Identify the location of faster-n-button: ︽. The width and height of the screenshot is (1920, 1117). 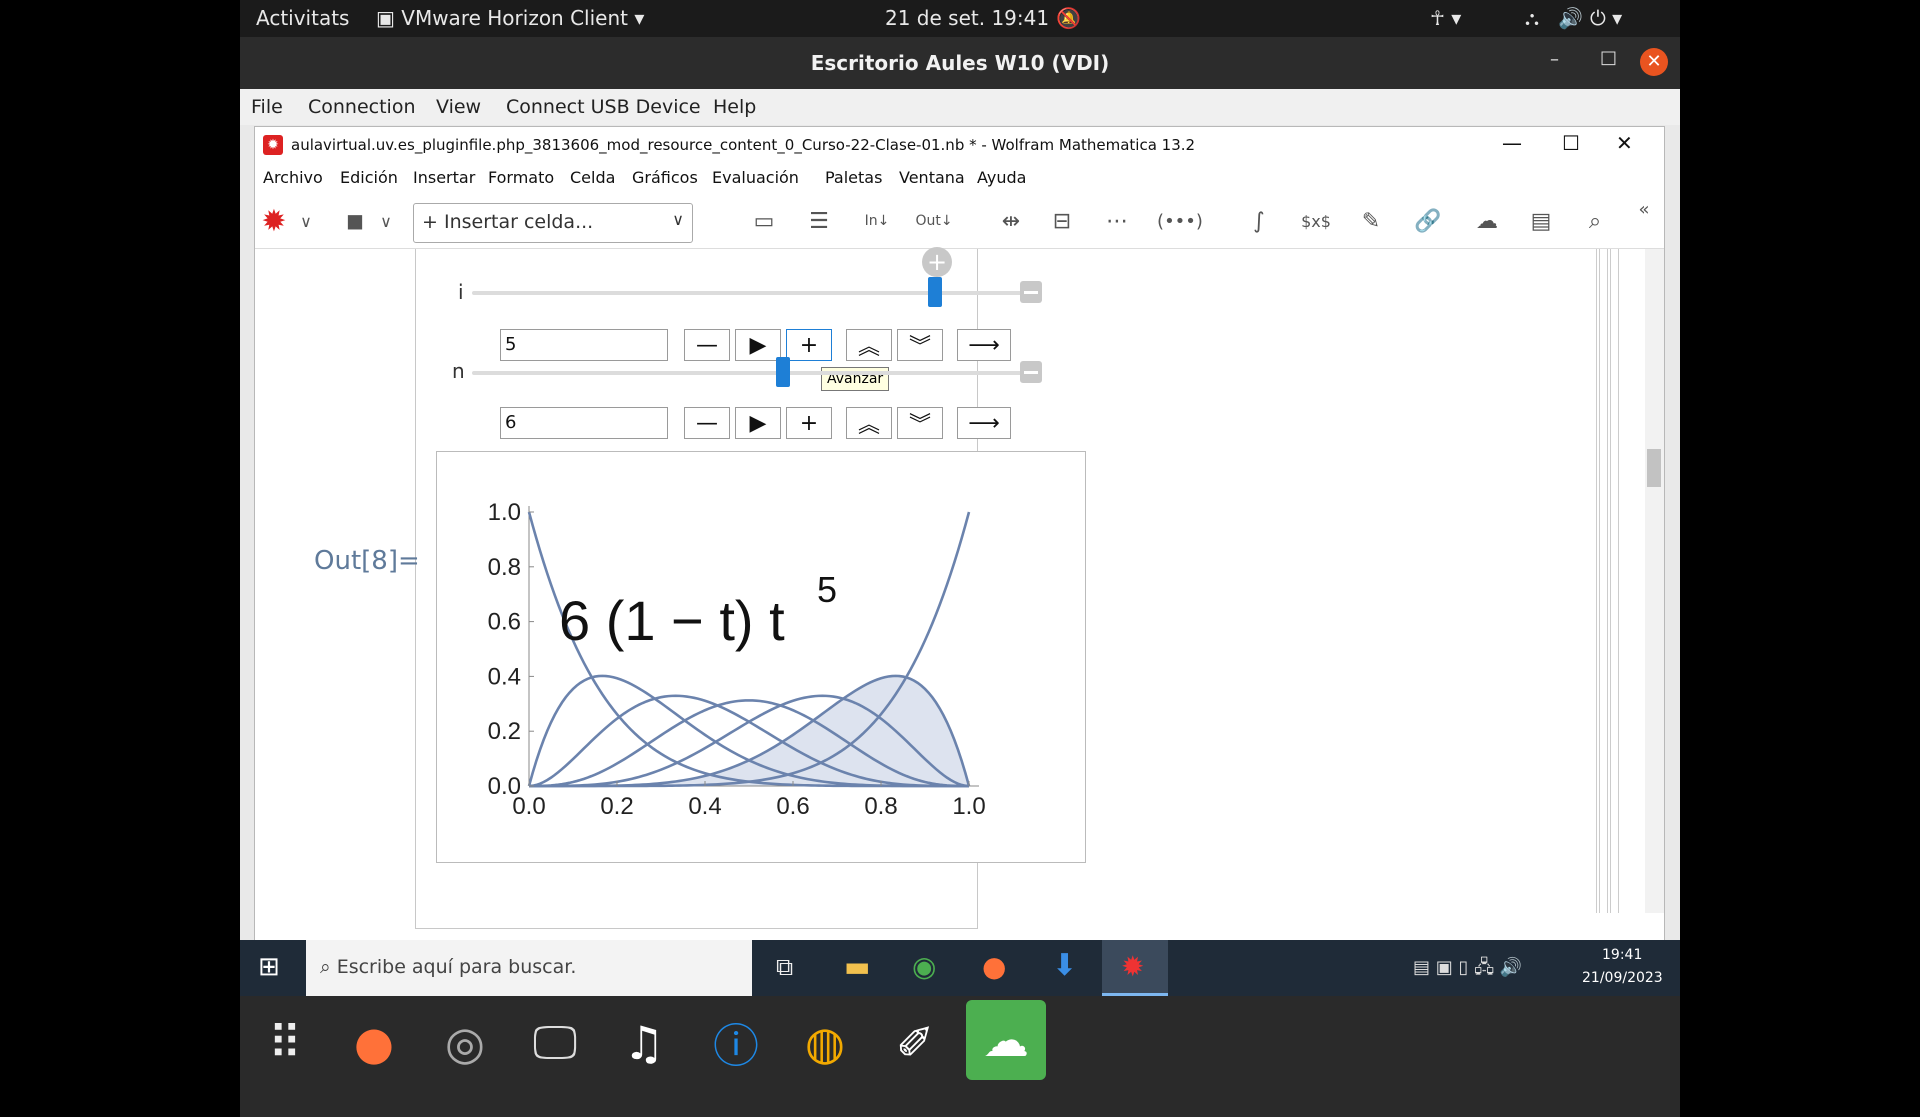
(869, 423).